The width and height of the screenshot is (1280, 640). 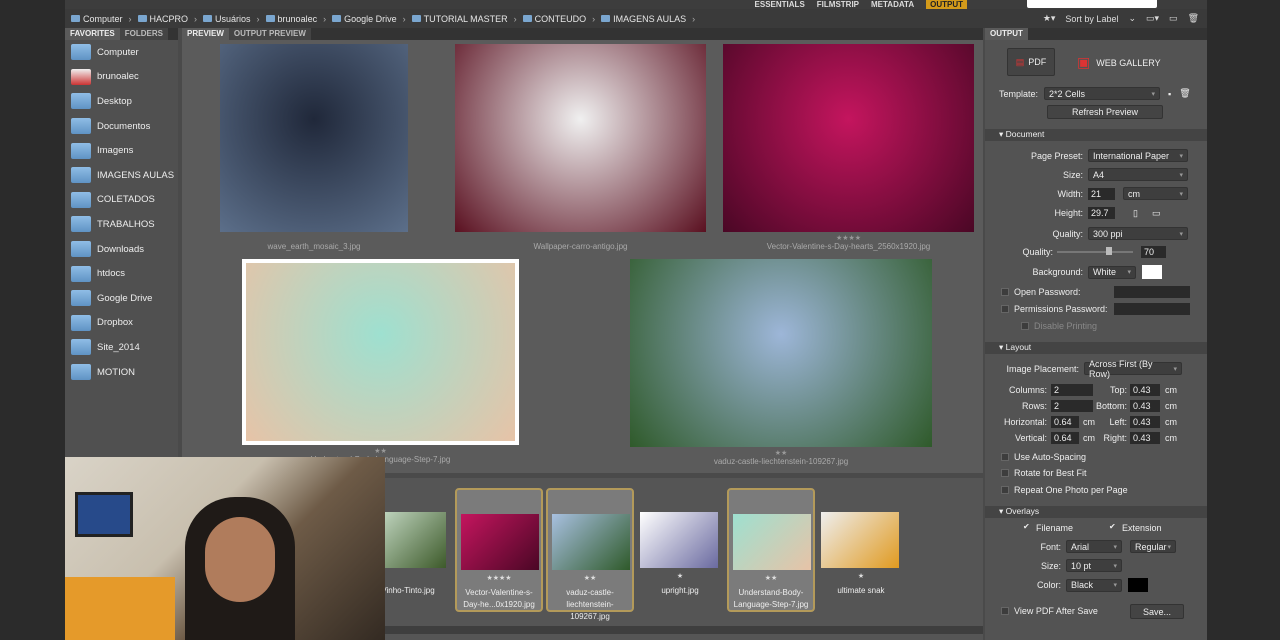 I want to click on open-password-input, so click(x=1152, y=292).